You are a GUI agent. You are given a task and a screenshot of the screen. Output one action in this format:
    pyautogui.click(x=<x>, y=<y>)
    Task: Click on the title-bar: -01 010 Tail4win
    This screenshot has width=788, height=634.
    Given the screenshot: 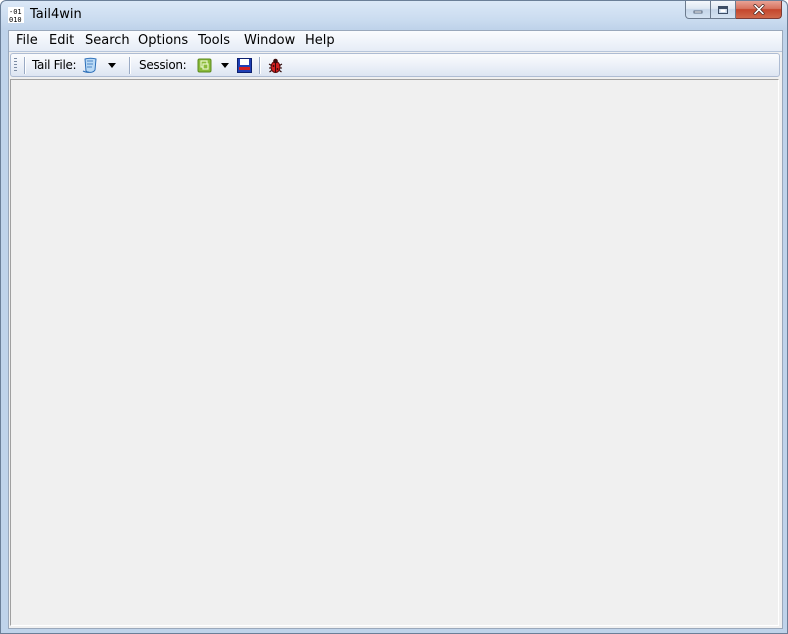 What is the action you would take?
    pyautogui.click(x=394, y=15)
    